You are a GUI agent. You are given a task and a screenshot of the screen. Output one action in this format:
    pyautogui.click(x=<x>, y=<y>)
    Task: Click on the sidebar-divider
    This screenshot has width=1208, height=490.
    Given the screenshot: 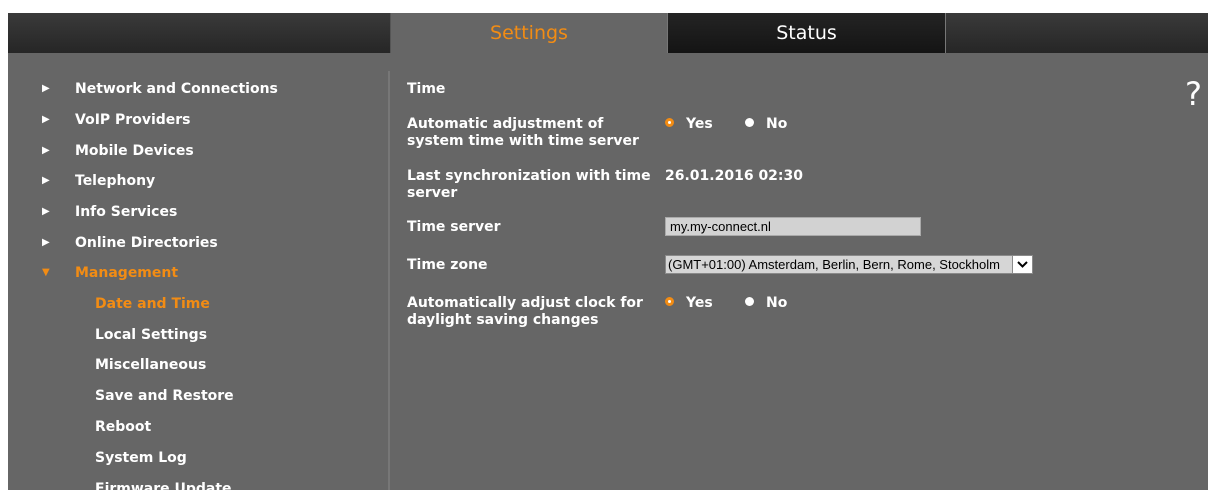 What is the action you would take?
    pyautogui.click(x=389, y=280)
    